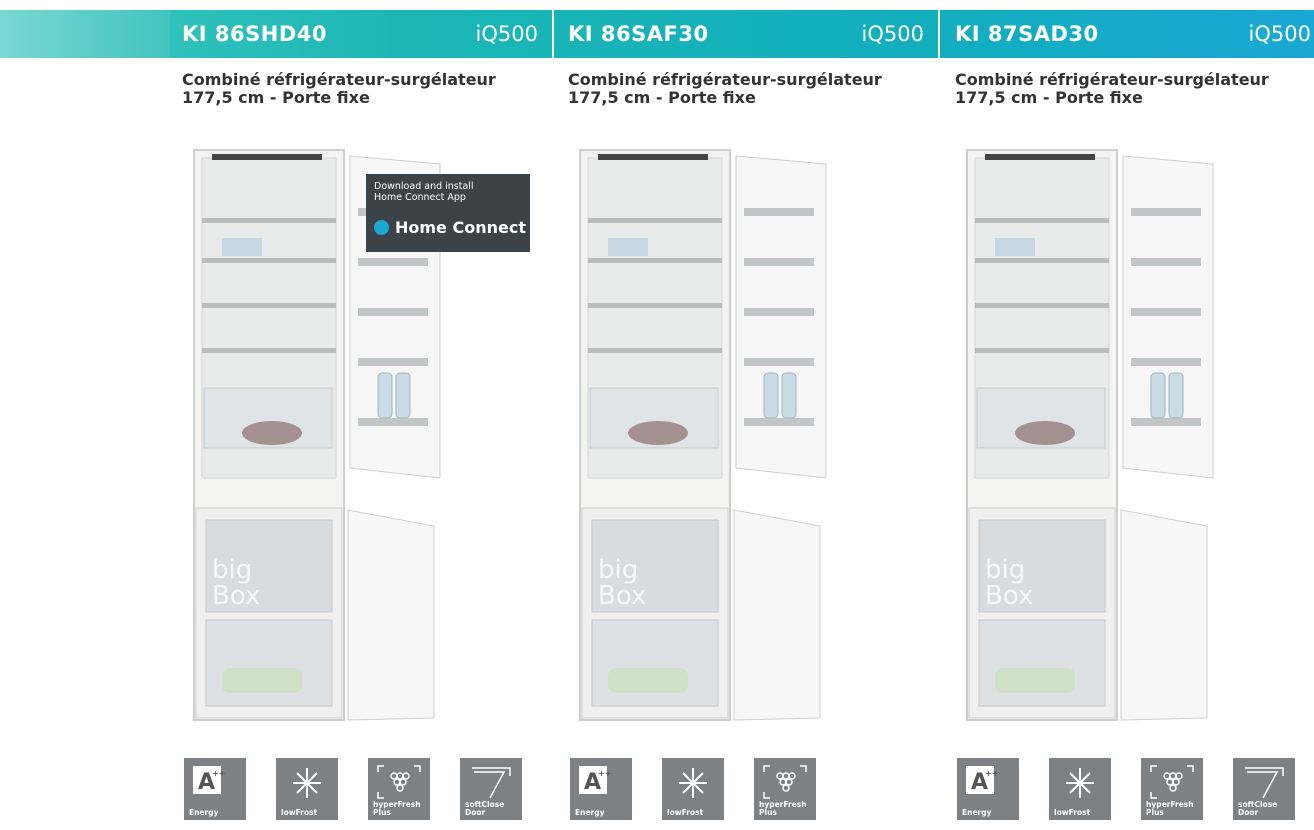 This screenshot has width=1314, height=830. What do you see at coordinates (460, 227) in the screenshot?
I see `home-connect-brand: Home Connect` at bounding box center [460, 227].